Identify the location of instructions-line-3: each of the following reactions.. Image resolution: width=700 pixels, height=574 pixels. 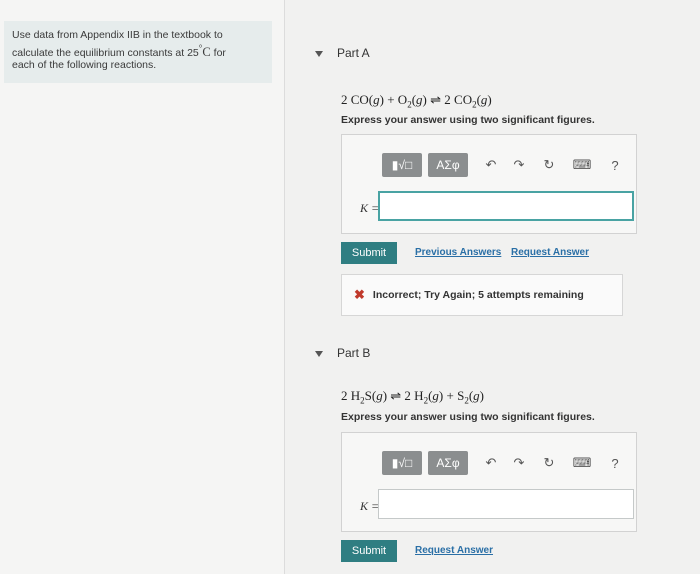
(84, 65).